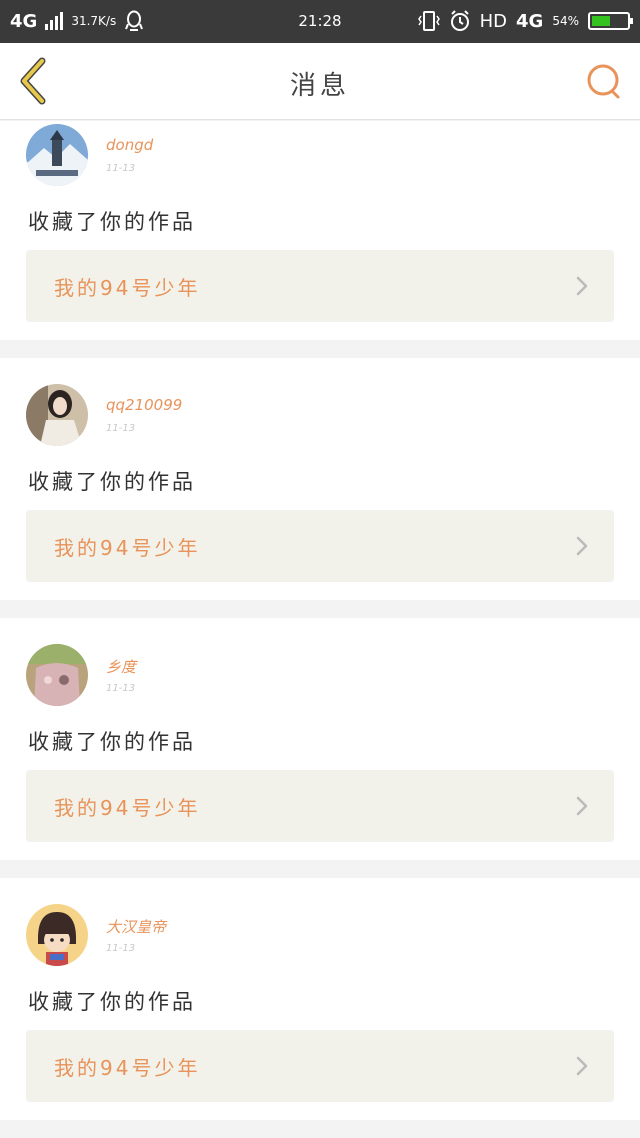 This screenshot has width=640, height=1138. I want to click on hd-indicator: HD, so click(493, 21).